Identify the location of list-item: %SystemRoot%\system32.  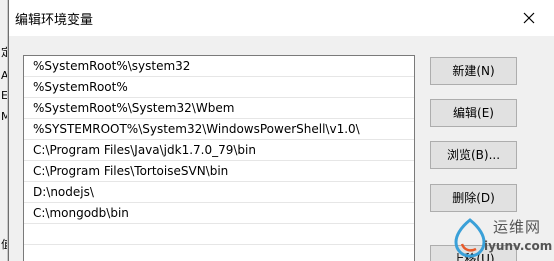
(219, 66).